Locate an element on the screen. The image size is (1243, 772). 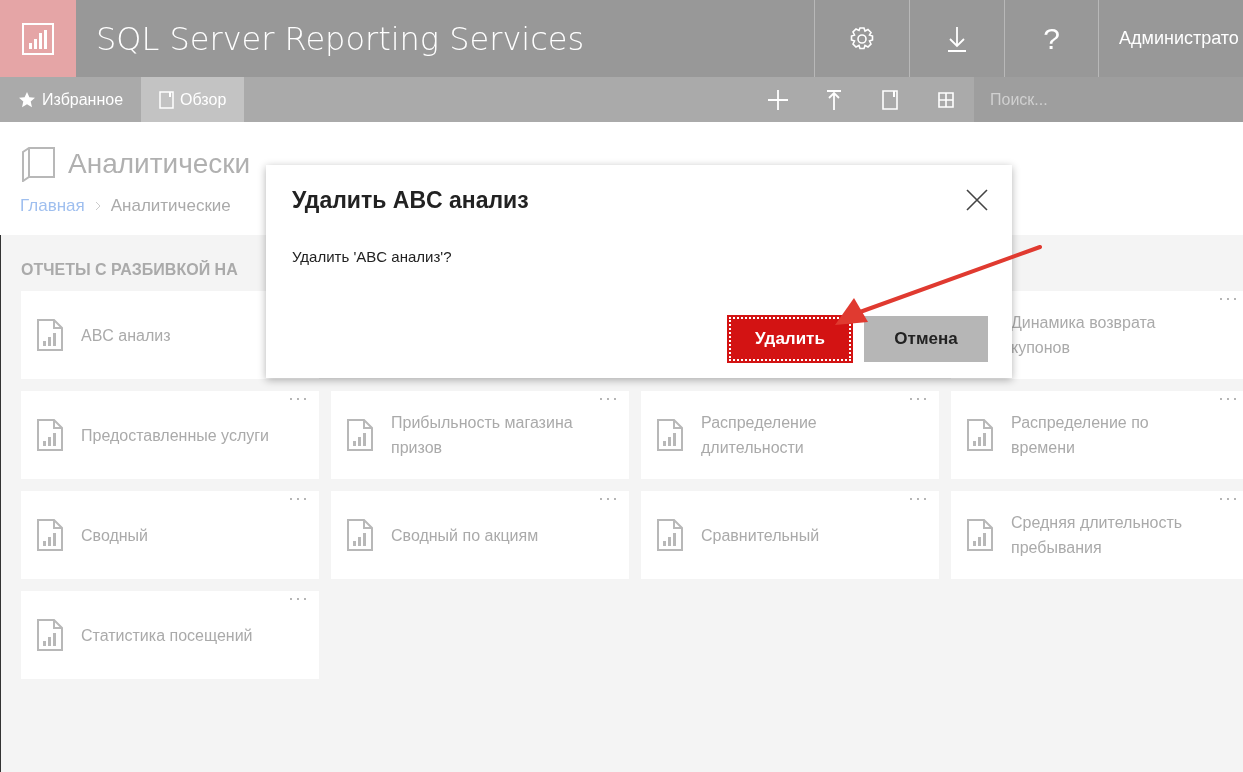
report-name: Сводный по акциям is located at coordinates (465, 535).